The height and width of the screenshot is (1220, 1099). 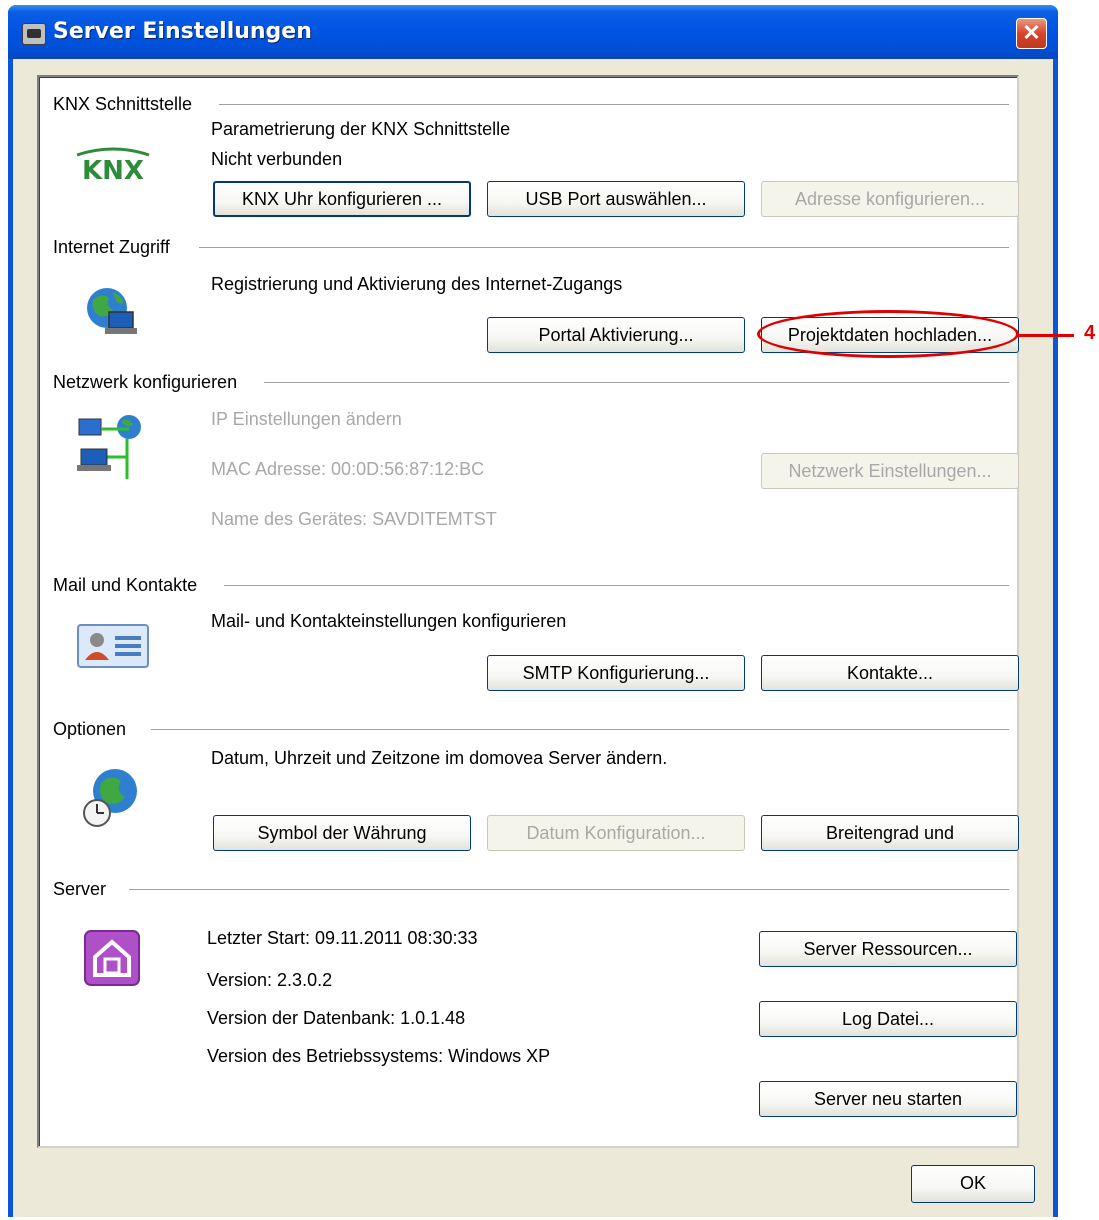 What do you see at coordinates (336, 1018) in the screenshot?
I see `db-version-text: Version der Datenbank: 1.0.1.48` at bounding box center [336, 1018].